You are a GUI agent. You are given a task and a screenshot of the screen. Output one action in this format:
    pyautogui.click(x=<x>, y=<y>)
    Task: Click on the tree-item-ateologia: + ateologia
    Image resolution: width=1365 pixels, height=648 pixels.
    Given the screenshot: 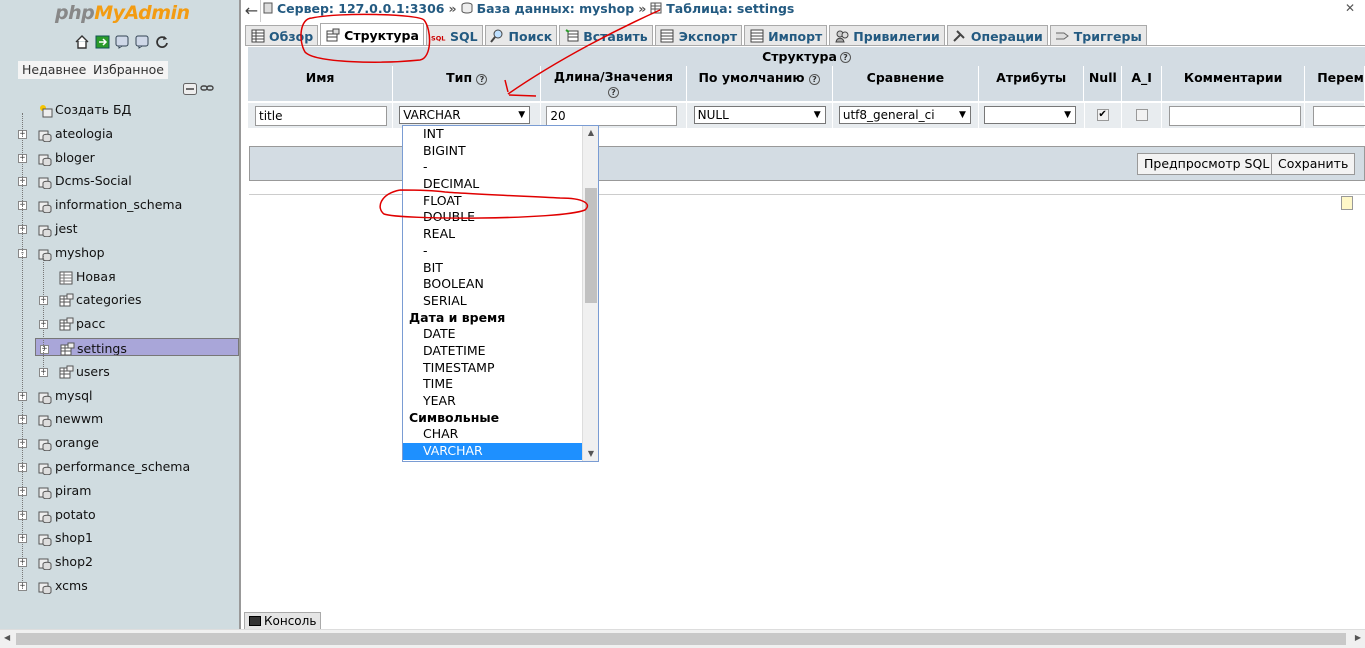 What is the action you would take?
    pyautogui.click(x=119, y=135)
    